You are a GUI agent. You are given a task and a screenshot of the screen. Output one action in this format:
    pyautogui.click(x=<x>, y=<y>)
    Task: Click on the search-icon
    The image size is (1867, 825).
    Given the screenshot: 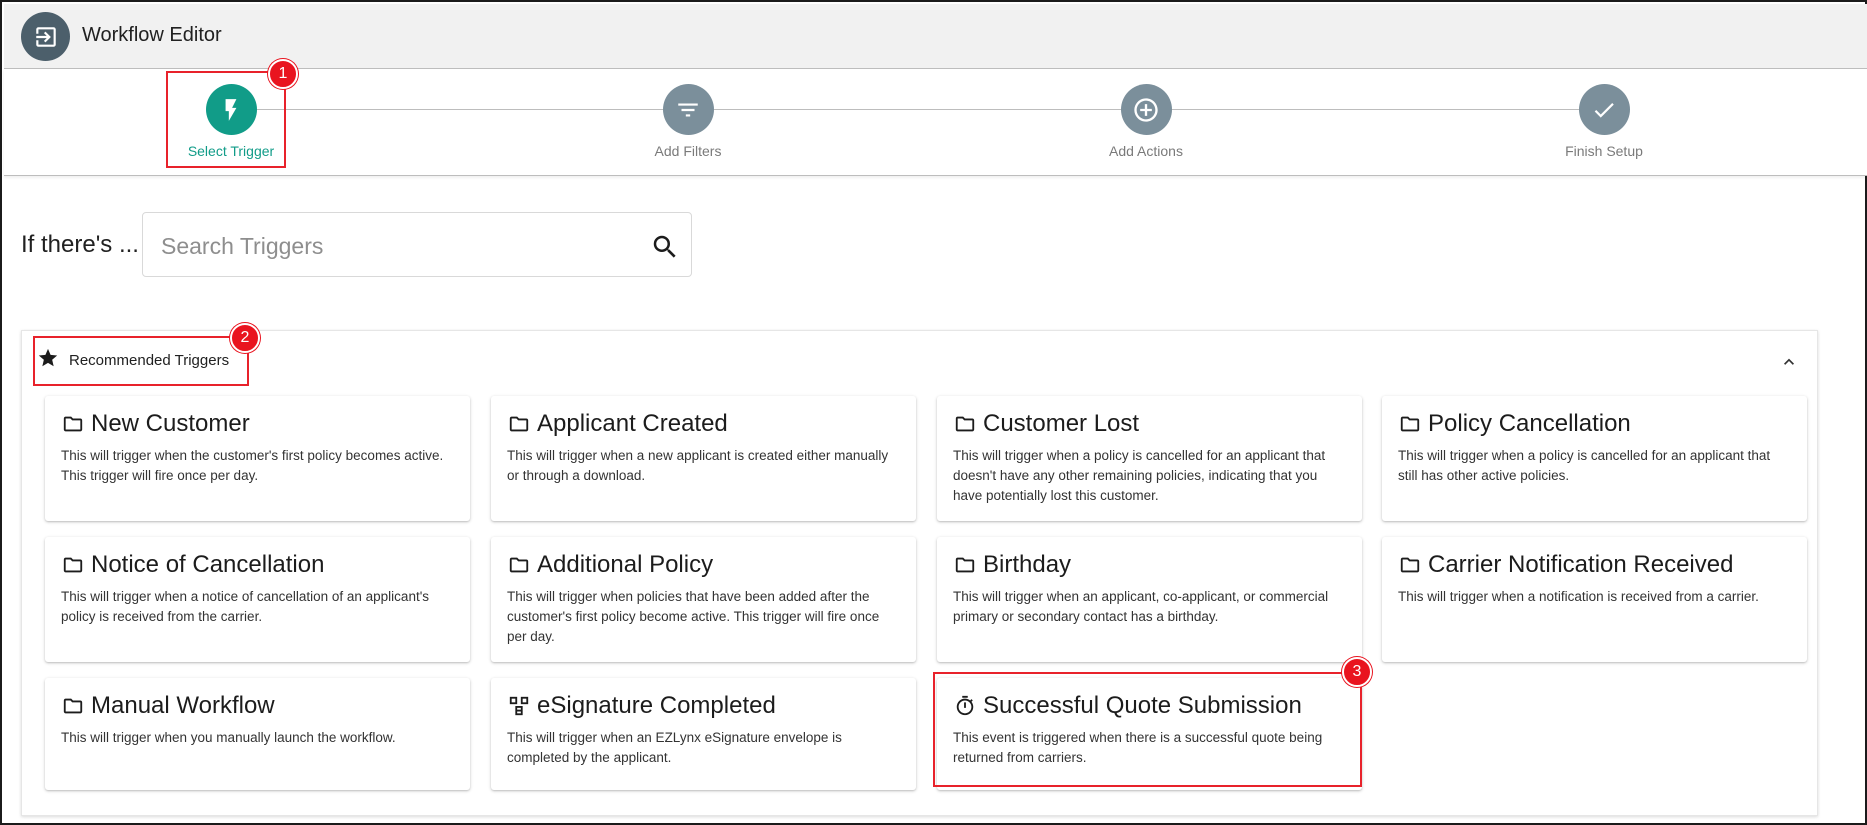 What is the action you would take?
    pyautogui.click(x=665, y=247)
    